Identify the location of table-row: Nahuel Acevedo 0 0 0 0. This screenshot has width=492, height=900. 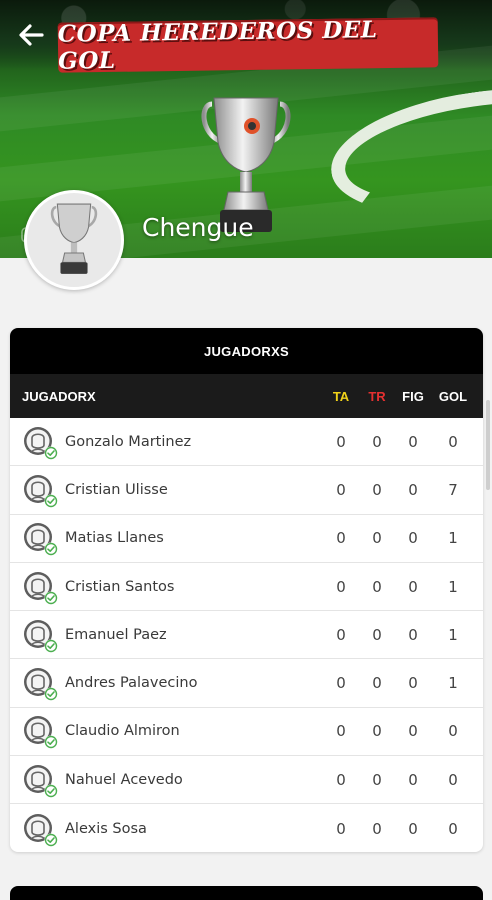
(246, 780).